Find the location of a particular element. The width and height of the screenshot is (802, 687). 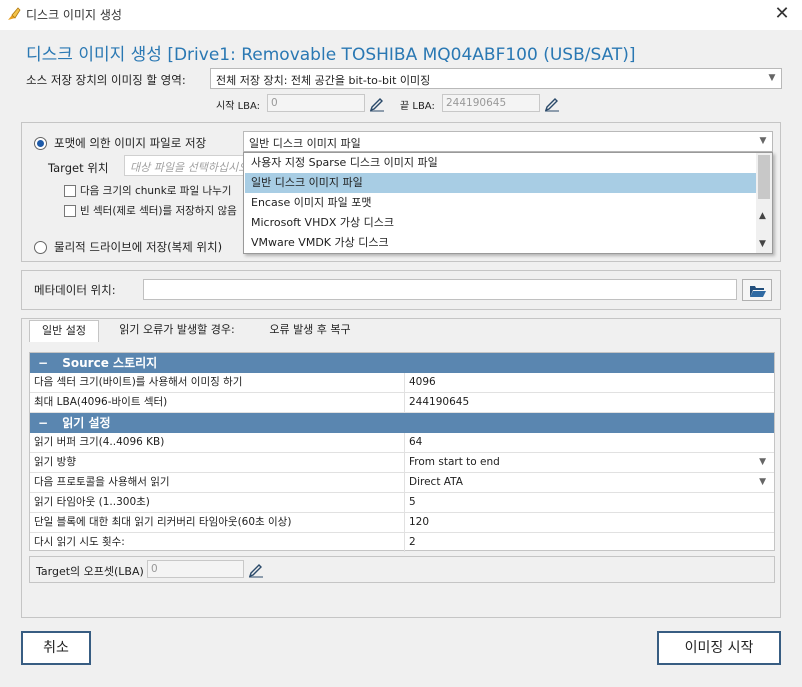

row-key: 읽기 방향 is located at coordinates (55, 462).